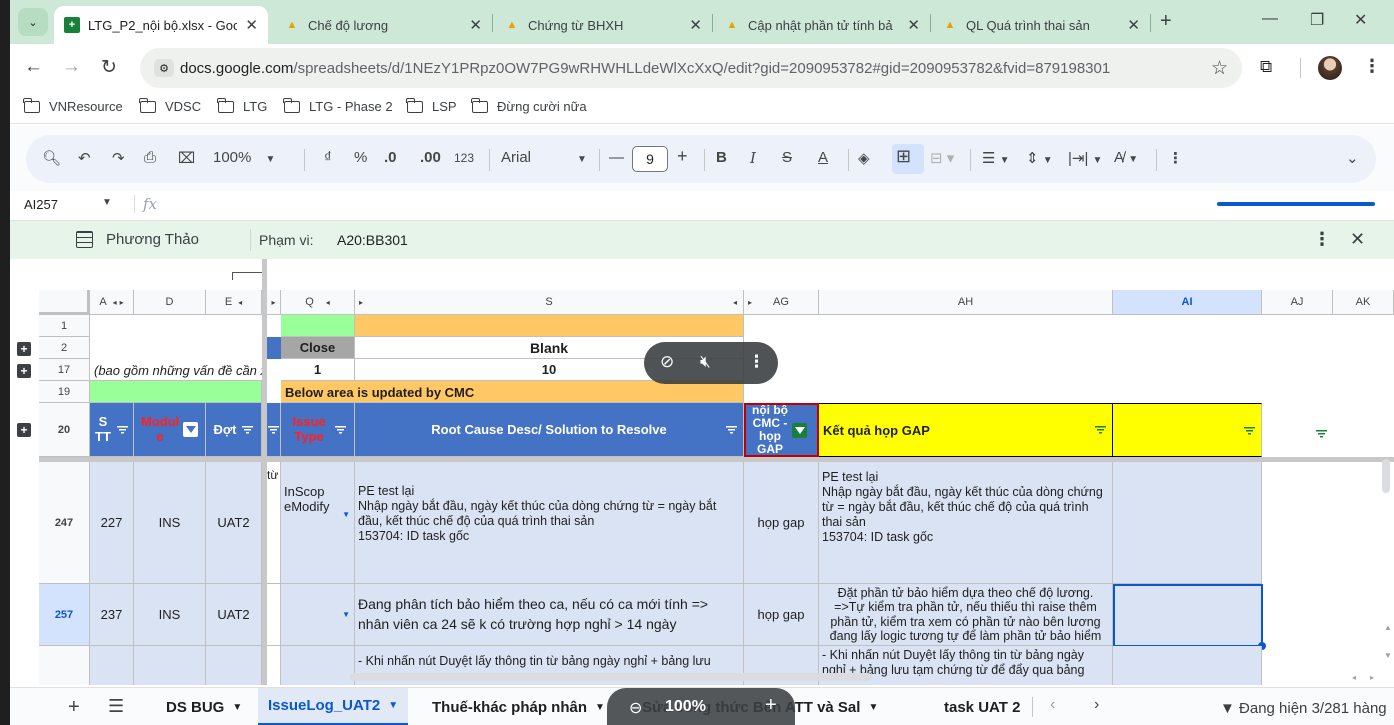  What do you see at coordinates (33, 22) in the screenshot?
I see `tab-search-button: ⌄` at bounding box center [33, 22].